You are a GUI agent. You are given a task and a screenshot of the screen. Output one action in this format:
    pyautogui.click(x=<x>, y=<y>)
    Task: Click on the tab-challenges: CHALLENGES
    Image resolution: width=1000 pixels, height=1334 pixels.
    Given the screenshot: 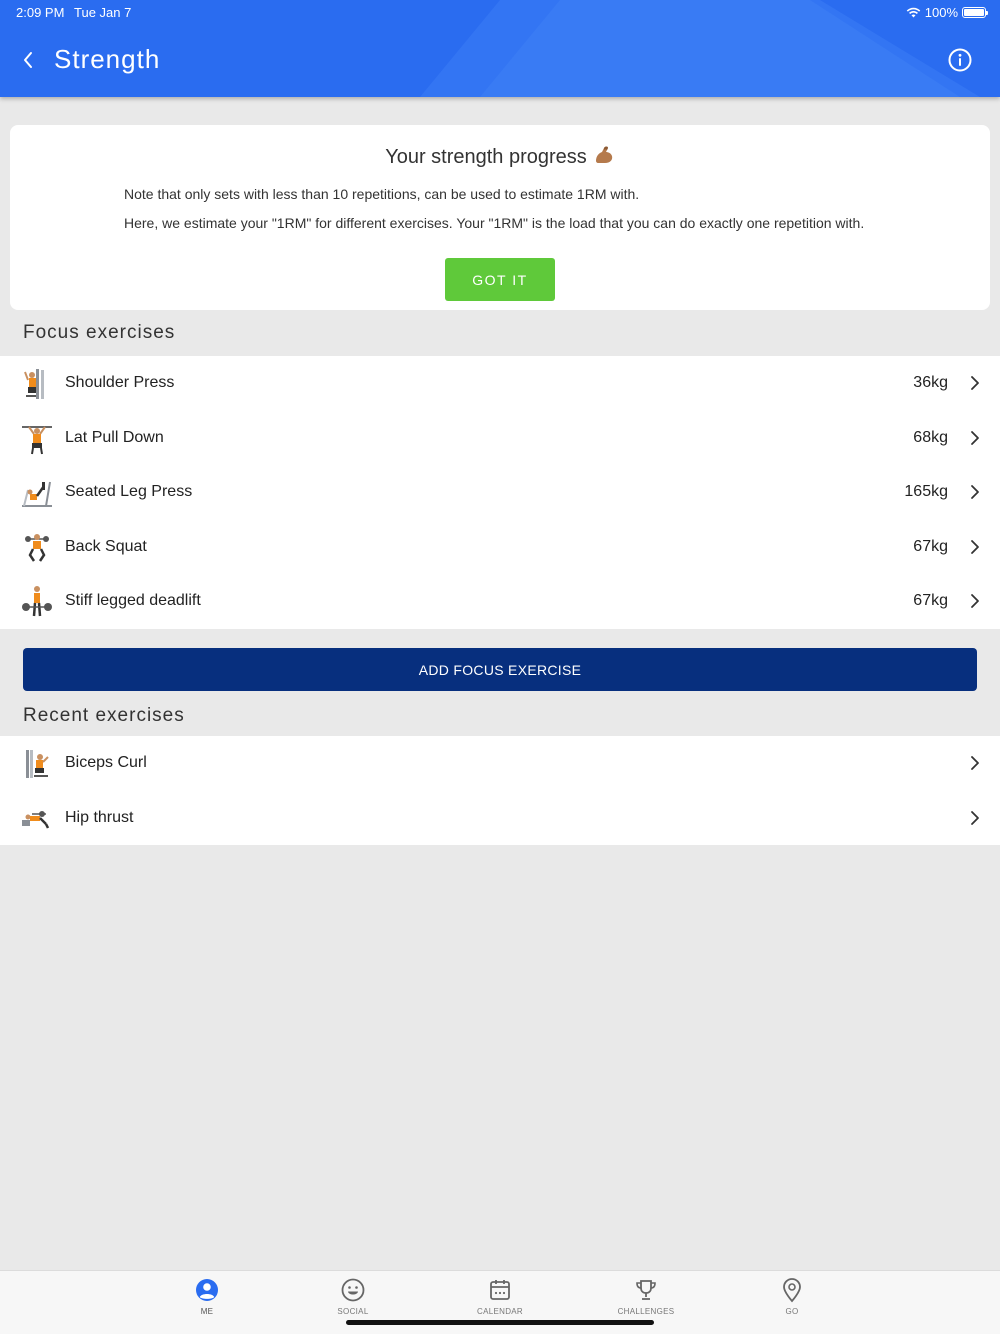 What is the action you would take?
    pyautogui.click(x=646, y=1296)
    